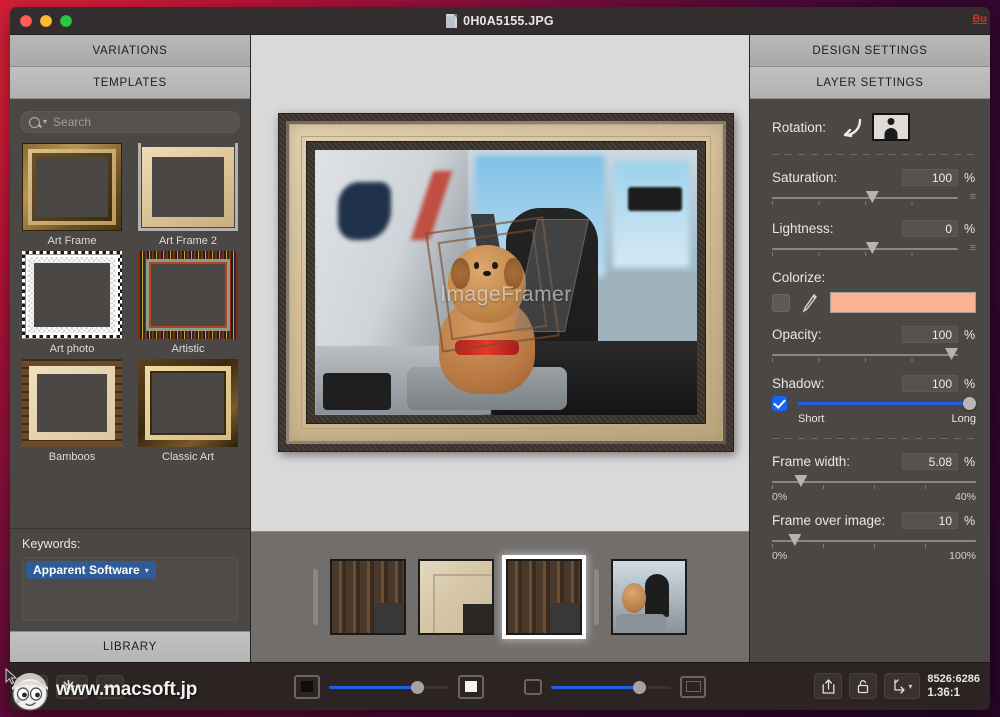  What do you see at coordinates (874, 355) in the screenshot?
I see `opacity-slider` at bounding box center [874, 355].